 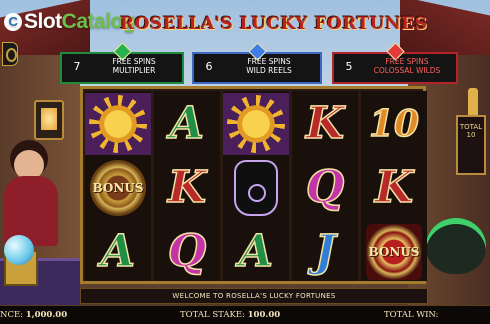 I want to click on feature-banner-colossal-wilds: 5 FREE SPINS COLOSSAL WILDS, so click(x=395, y=63).